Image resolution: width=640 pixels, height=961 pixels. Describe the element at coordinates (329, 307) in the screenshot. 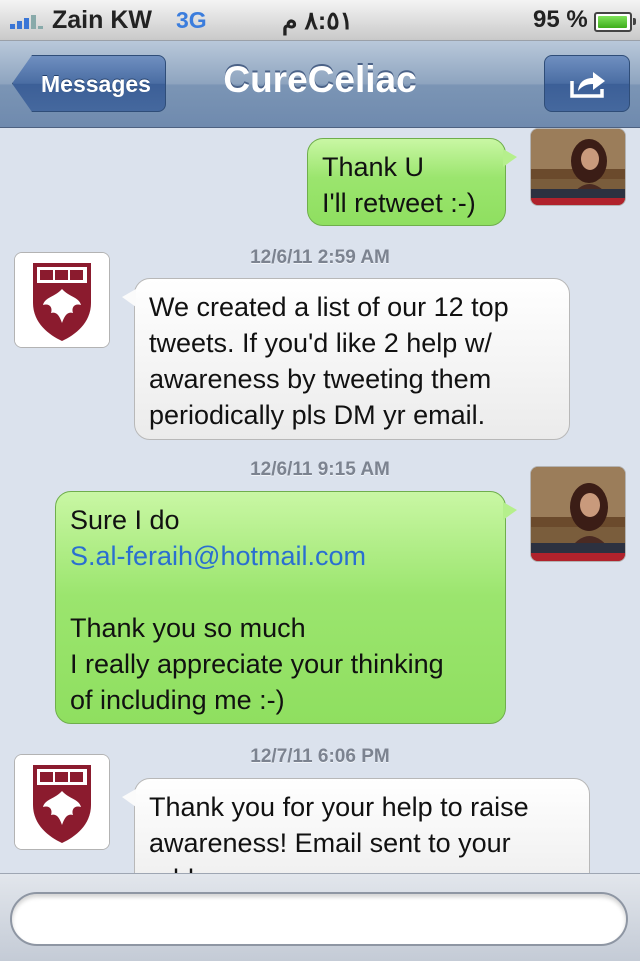

I see `message-text: We created a list of our 12 top` at that location.